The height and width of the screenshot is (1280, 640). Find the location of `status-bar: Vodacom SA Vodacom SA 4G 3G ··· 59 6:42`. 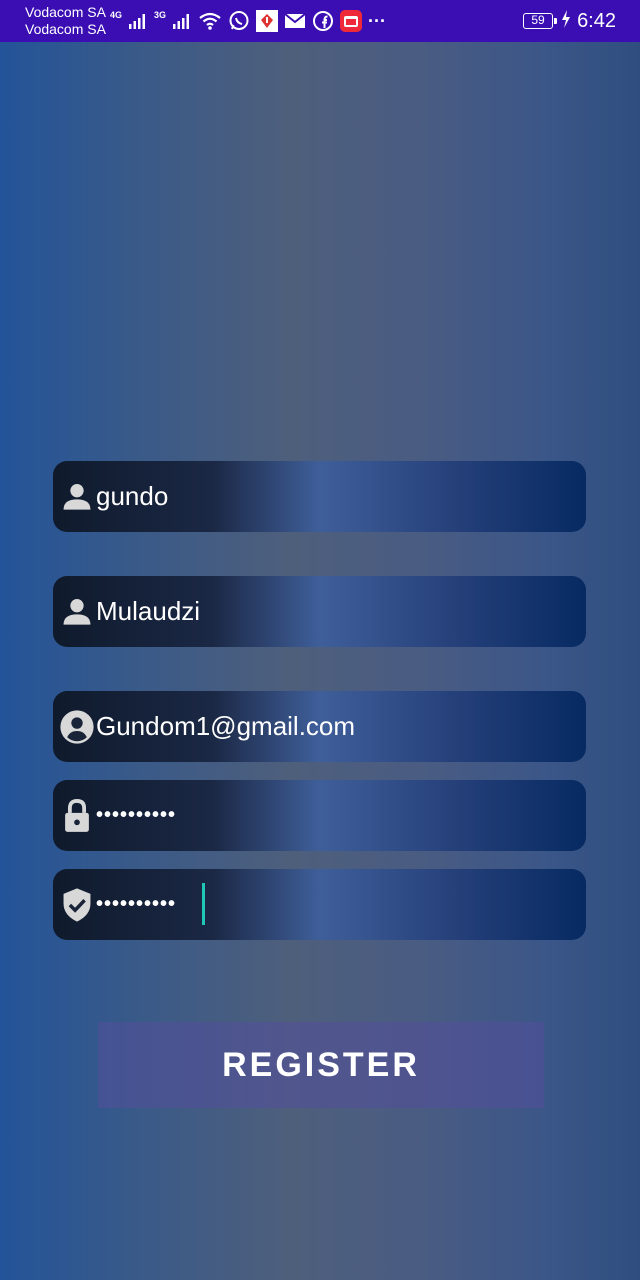

status-bar: Vodacom SA Vodacom SA 4G 3G ··· 59 6:42 is located at coordinates (320, 21).